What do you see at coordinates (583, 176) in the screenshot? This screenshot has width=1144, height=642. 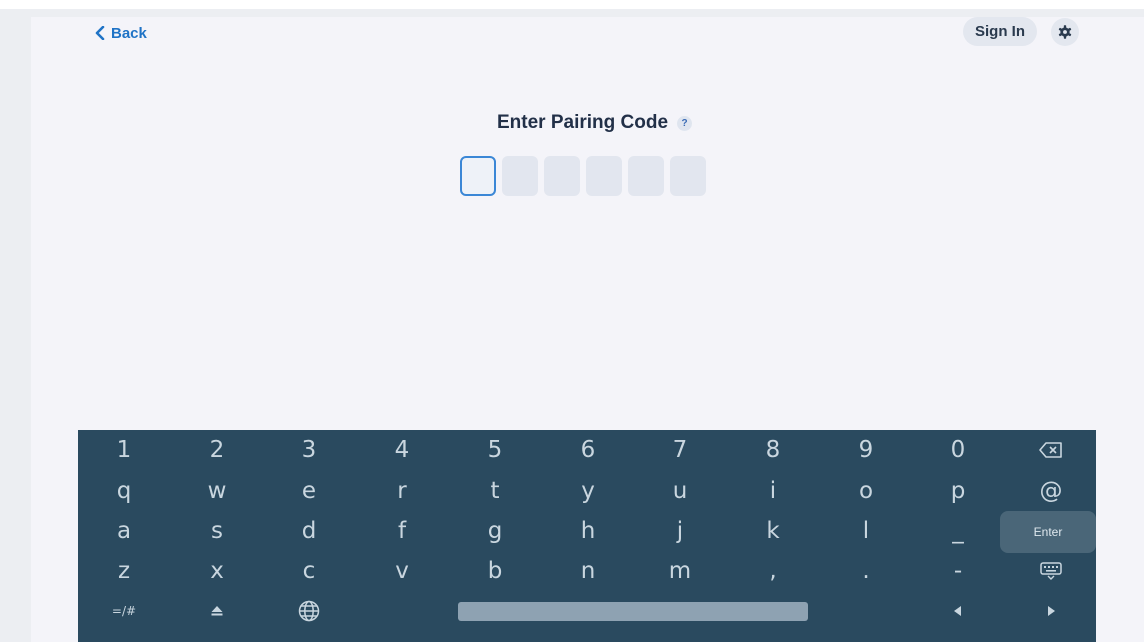 I see `pairing-code-input` at bounding box center [583, 176].